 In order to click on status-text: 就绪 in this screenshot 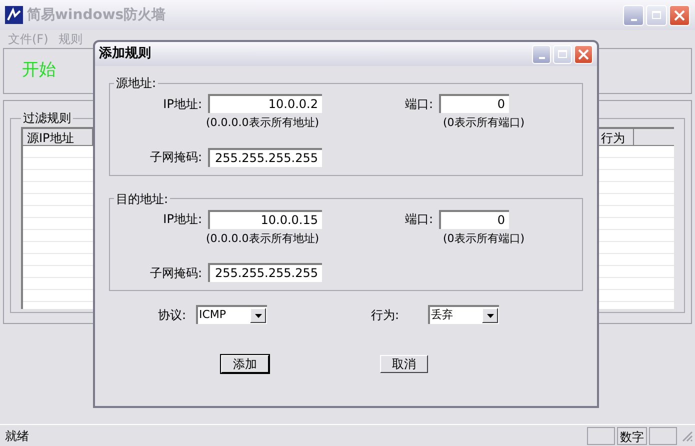, I will do `click(17, 436)`.